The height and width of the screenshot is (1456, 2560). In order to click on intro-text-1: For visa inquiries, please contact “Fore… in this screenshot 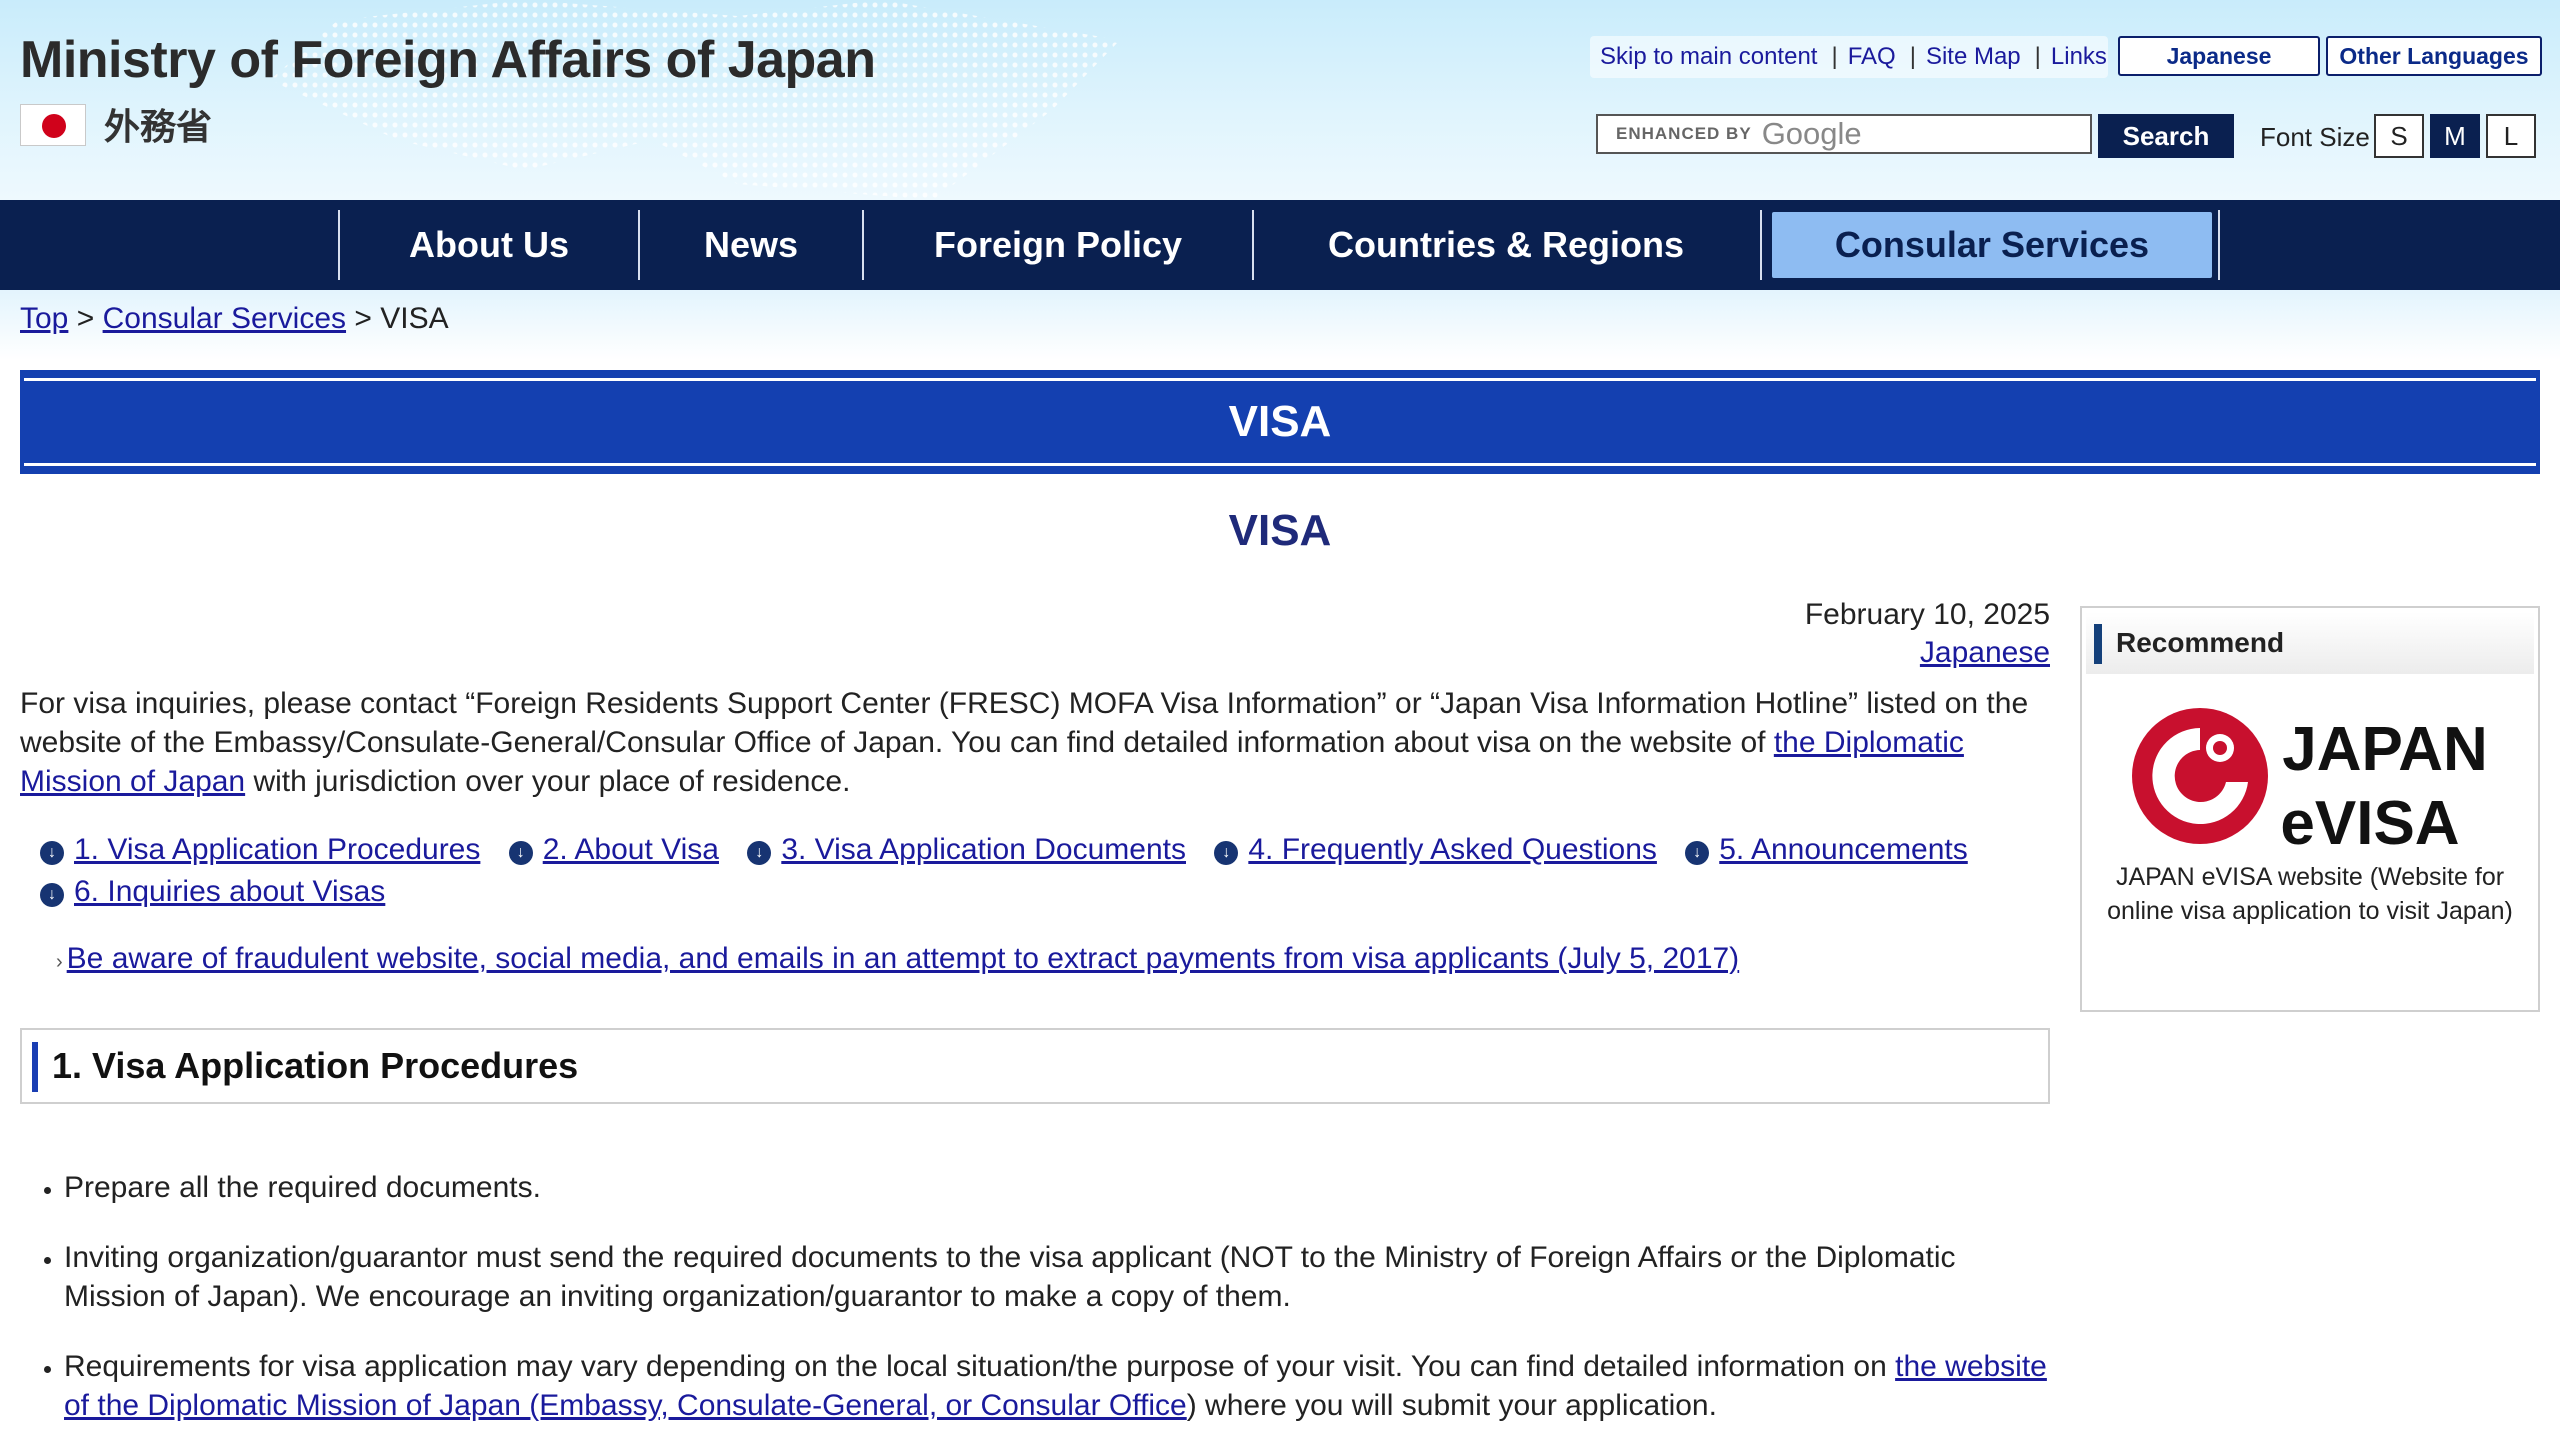, I will do `click(1024, 723)`.